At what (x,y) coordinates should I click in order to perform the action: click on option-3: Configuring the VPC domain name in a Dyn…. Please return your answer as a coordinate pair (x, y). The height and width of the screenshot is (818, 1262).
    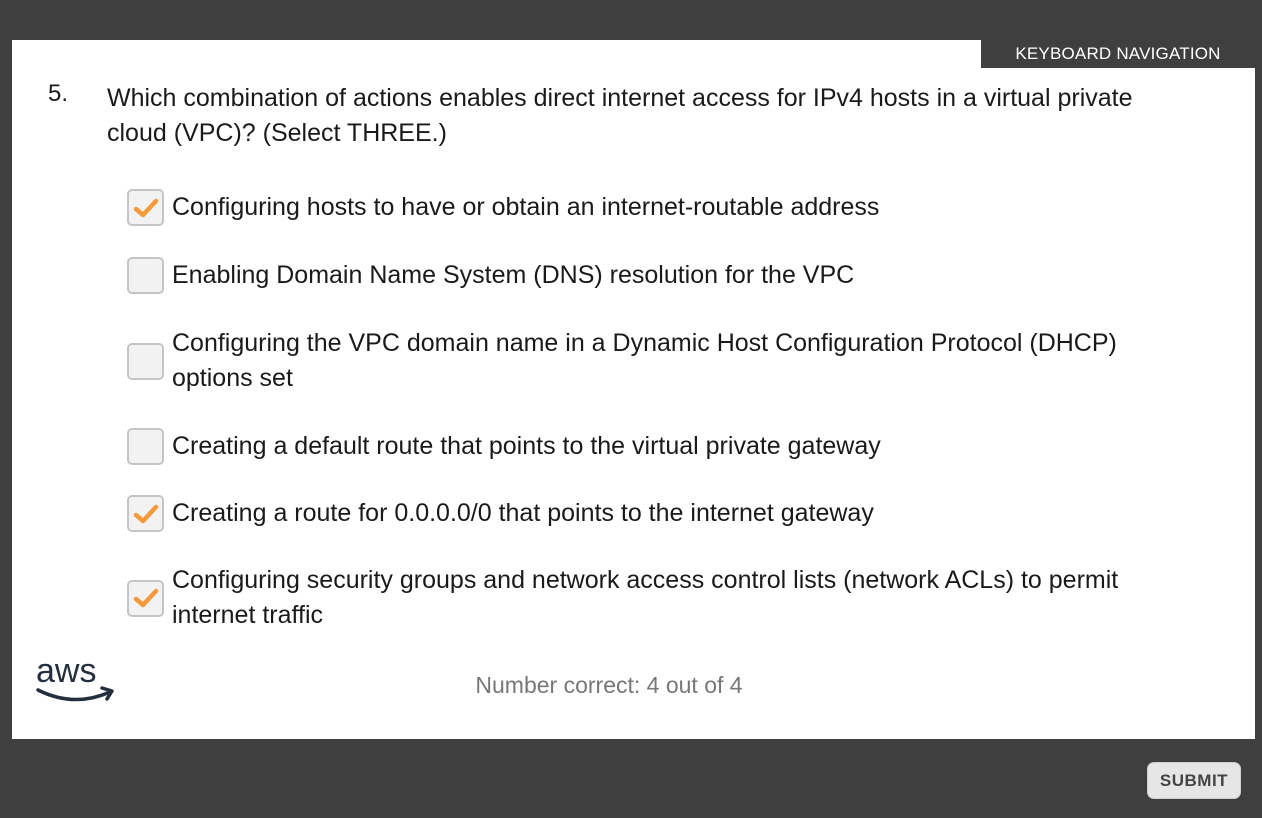
    Looking at the image, I should click on (649, 361).